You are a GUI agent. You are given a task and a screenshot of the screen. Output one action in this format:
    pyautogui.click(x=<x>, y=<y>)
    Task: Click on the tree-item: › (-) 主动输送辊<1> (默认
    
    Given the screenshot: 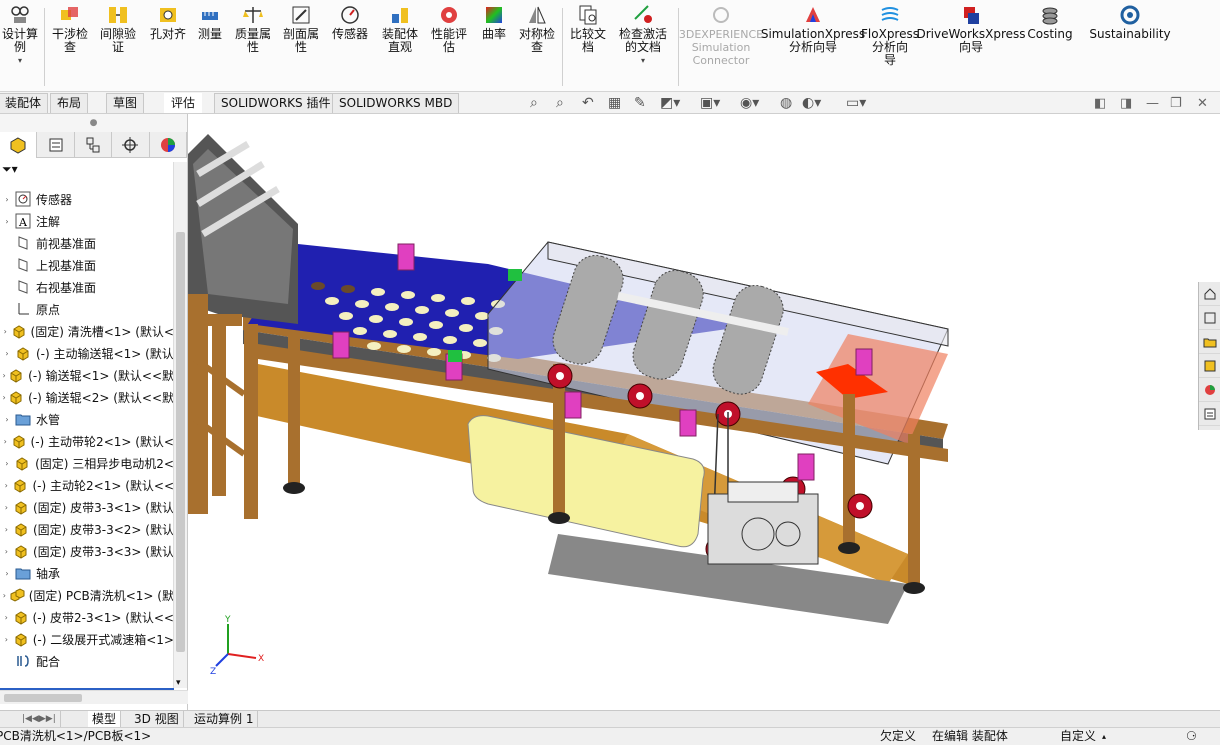 What is the action you would take?
    pyautogui.click(x=87, y=353)
    